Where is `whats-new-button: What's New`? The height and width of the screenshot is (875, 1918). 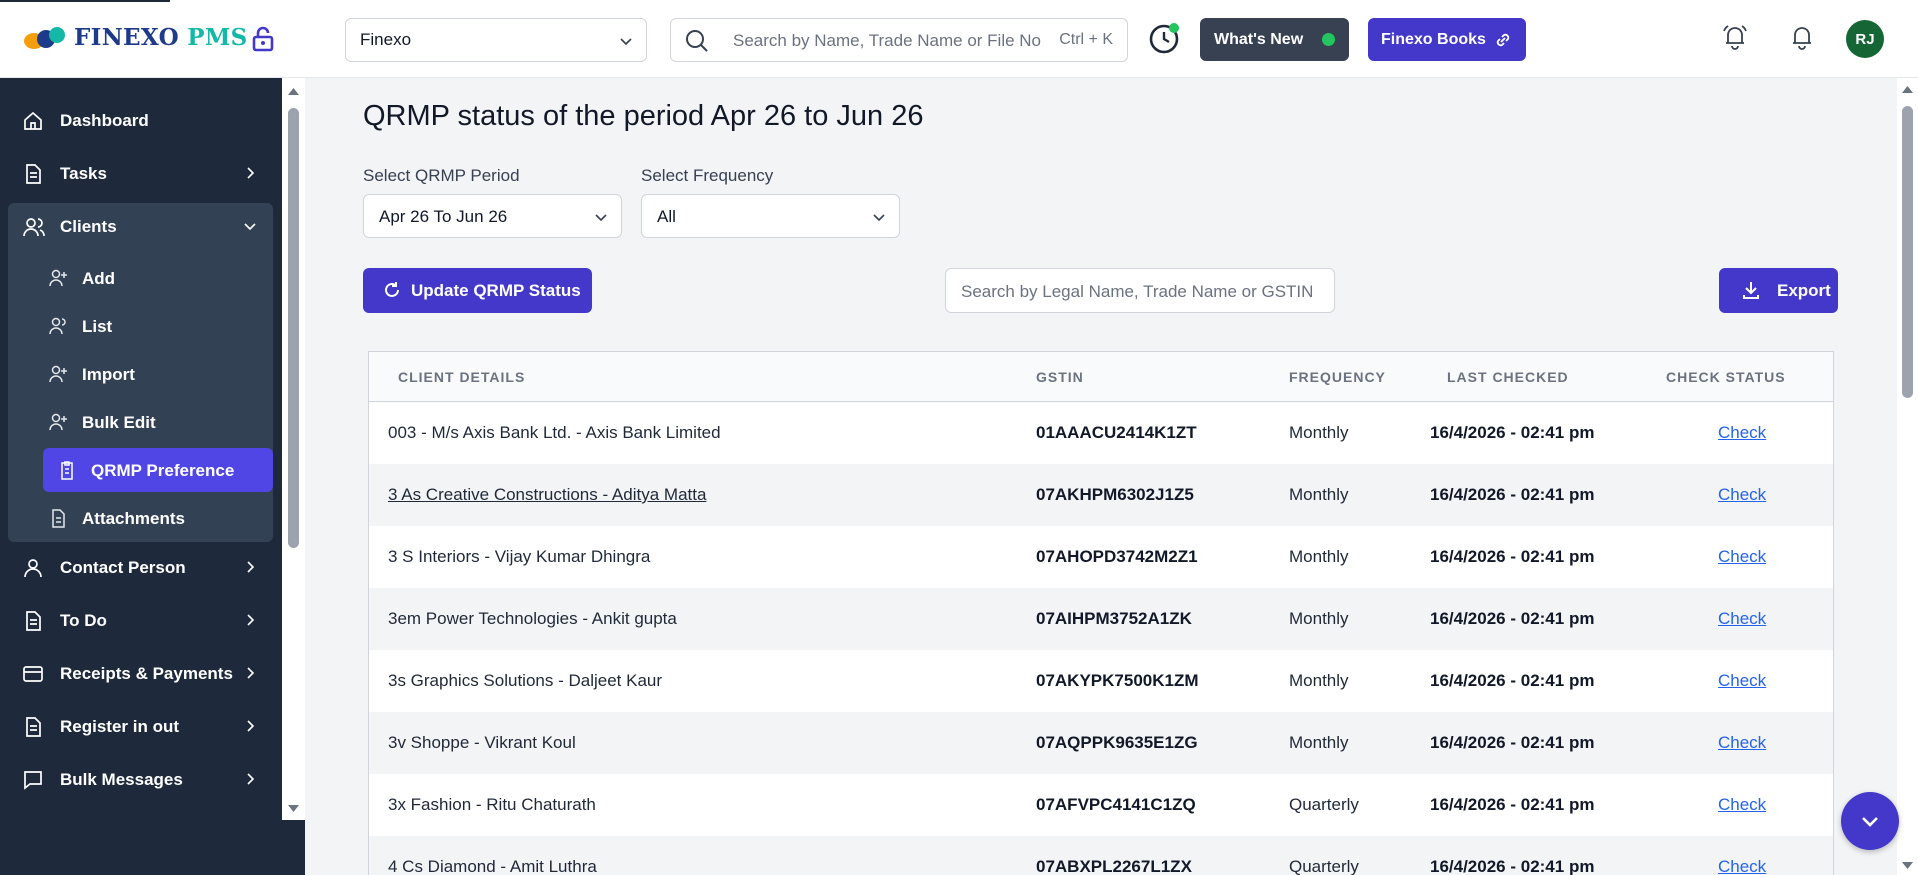
whats-new-button: What's New is located at coordinates (1274, 39).